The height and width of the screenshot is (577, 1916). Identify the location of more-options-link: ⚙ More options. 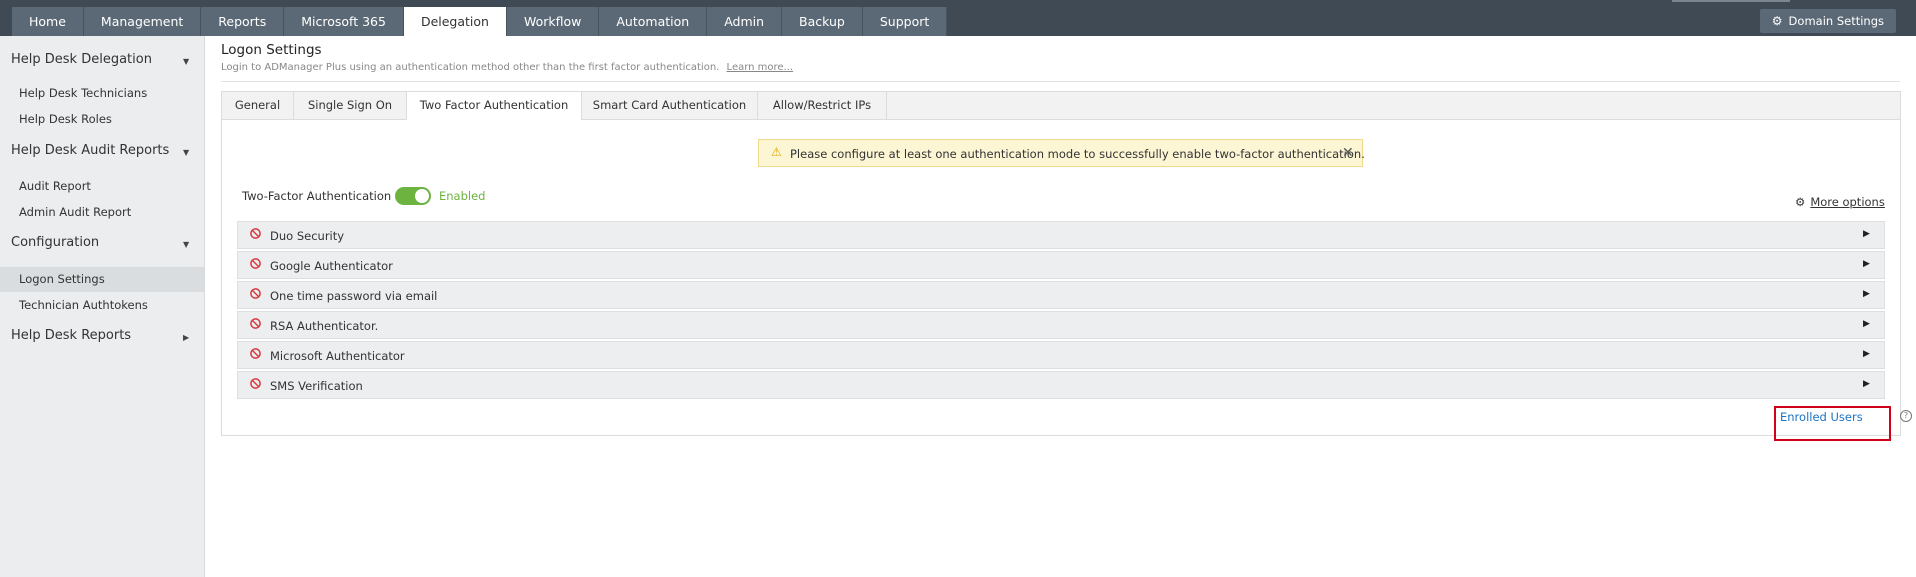
(1840, 202).